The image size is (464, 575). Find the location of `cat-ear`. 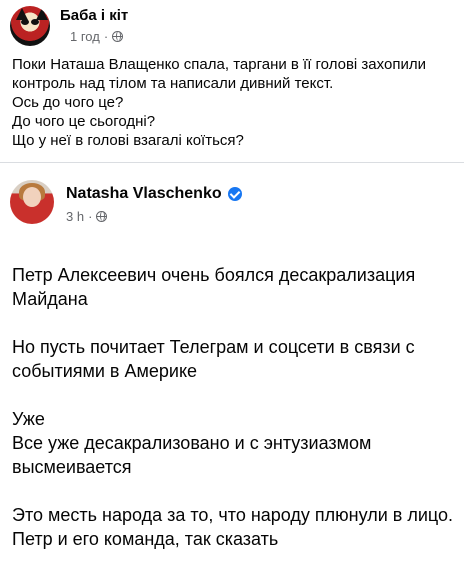

cat-ear is located at coordinates (42, 14).